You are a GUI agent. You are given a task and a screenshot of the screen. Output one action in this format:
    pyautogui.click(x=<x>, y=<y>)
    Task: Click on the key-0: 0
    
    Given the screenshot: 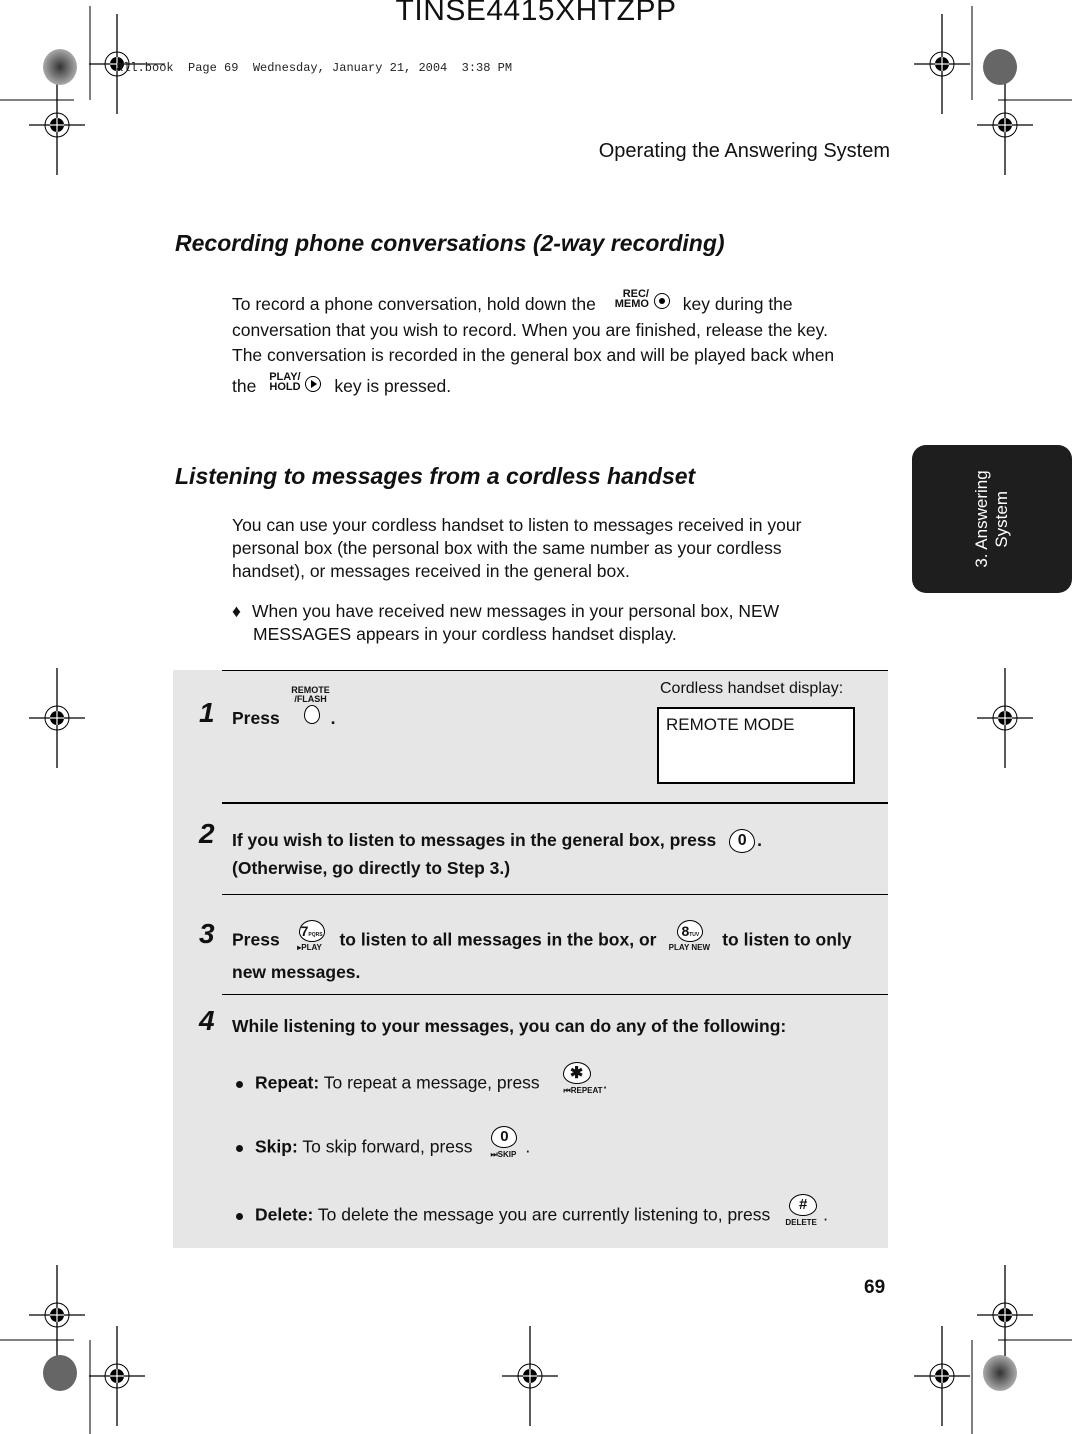 What is the action you would take?
    pyautogui.click(x=742, y=841)
    